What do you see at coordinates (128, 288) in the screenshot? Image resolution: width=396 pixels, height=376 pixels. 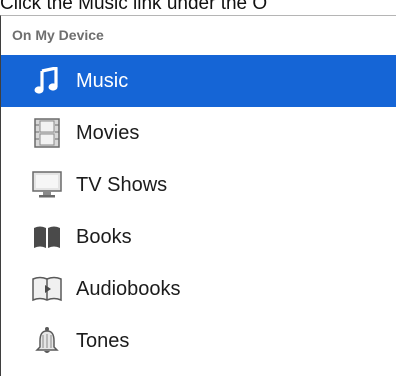 I see `sidebar-item-label: Audiobooks` at bounding box center [128, 288].